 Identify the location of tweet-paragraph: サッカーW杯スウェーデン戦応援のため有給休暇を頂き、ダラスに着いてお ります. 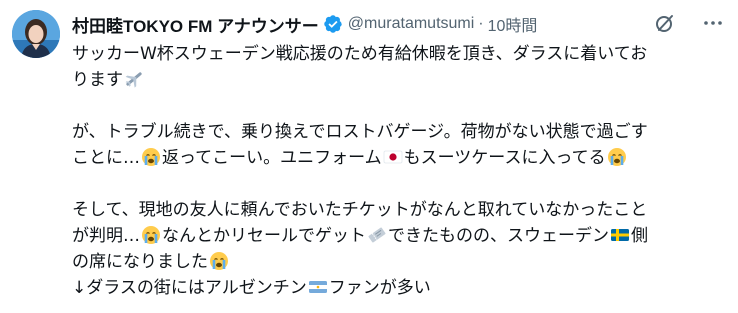
(396, 67).